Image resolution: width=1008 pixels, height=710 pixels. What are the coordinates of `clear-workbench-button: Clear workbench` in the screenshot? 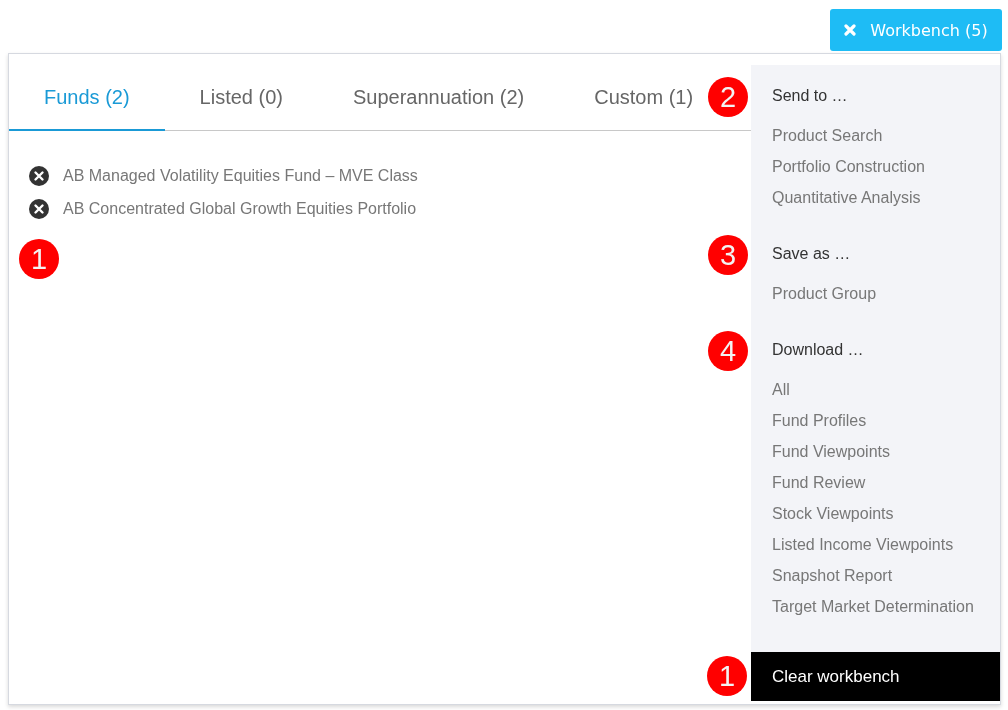 It's located at (875, 676).